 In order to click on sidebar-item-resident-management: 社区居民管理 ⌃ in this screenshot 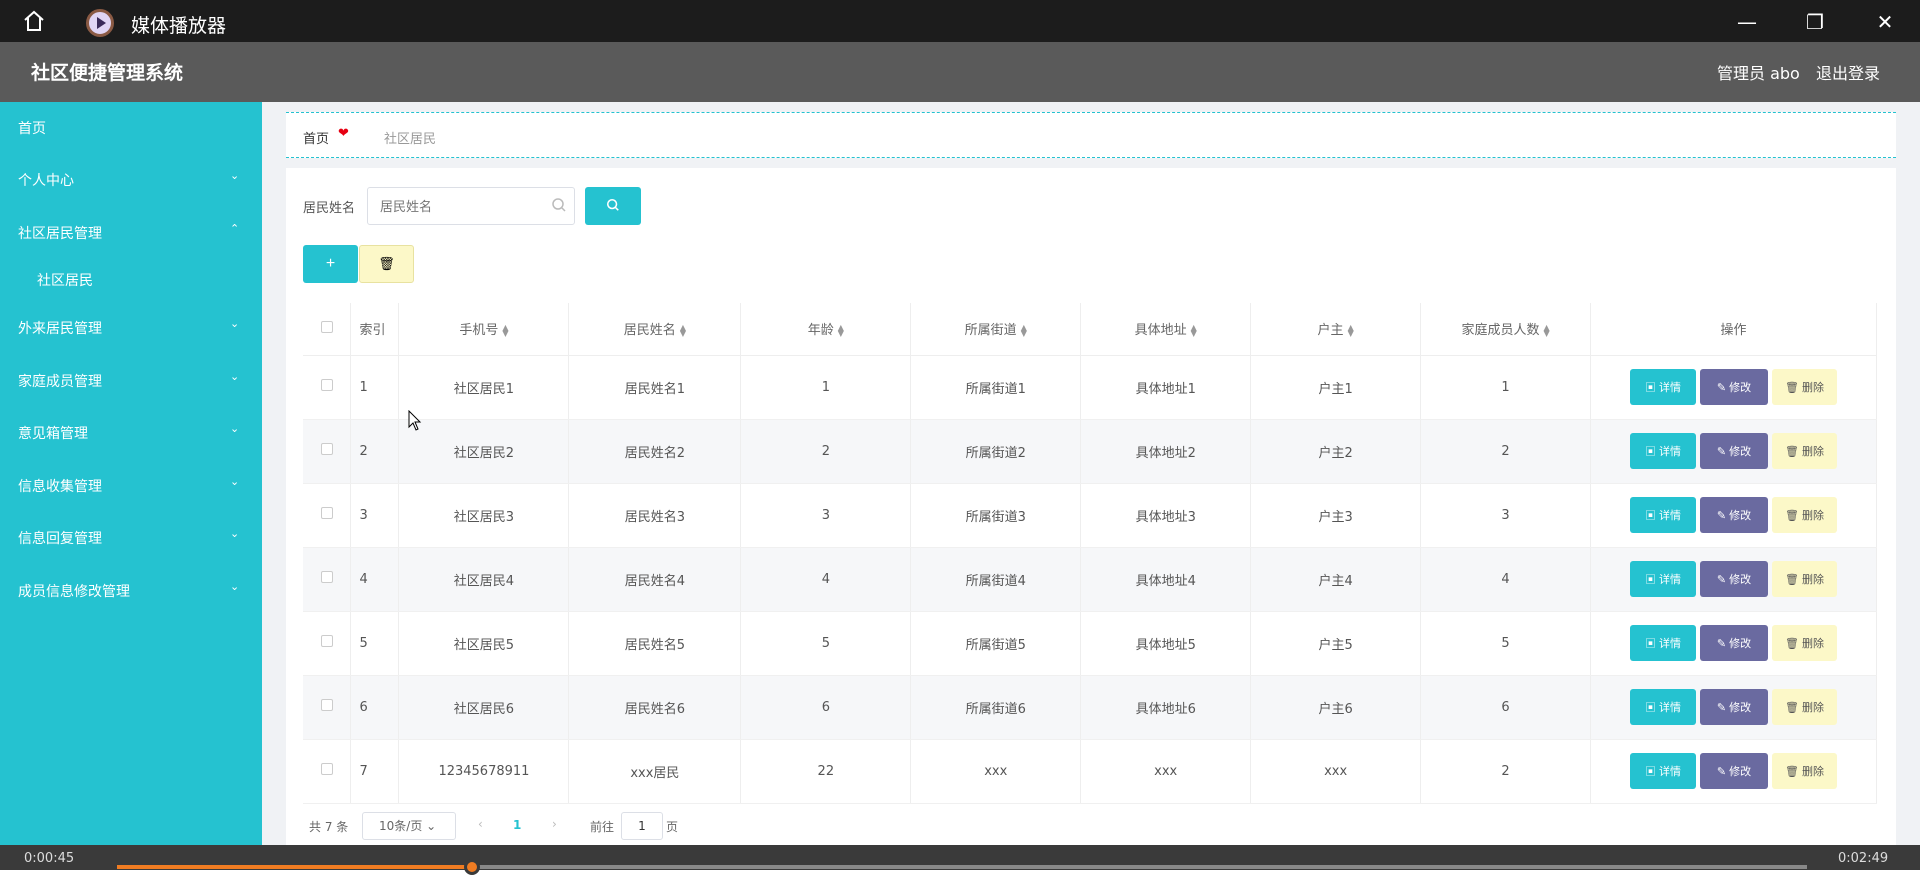, I will do `click(131, 232)`.